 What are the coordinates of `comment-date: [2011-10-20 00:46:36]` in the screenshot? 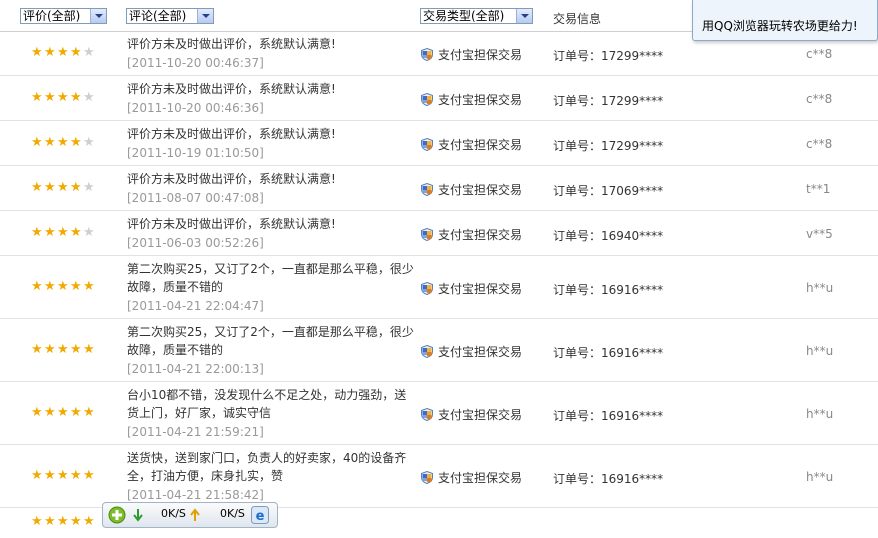 It's located at (195, 108).